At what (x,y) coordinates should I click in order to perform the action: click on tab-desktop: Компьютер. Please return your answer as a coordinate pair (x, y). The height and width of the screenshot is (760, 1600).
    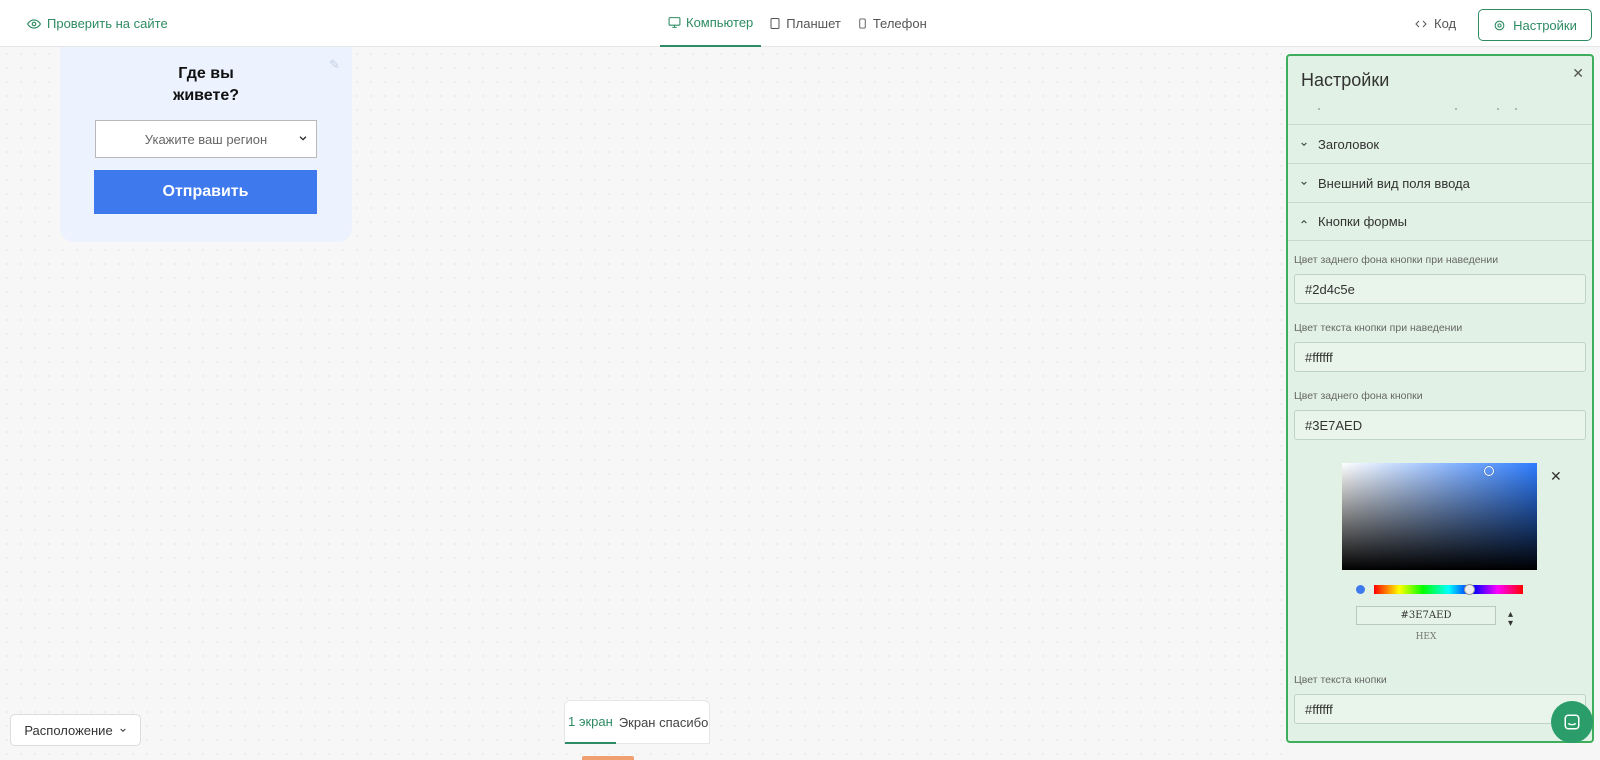
    Looking at the image, I should click on (711, 23).